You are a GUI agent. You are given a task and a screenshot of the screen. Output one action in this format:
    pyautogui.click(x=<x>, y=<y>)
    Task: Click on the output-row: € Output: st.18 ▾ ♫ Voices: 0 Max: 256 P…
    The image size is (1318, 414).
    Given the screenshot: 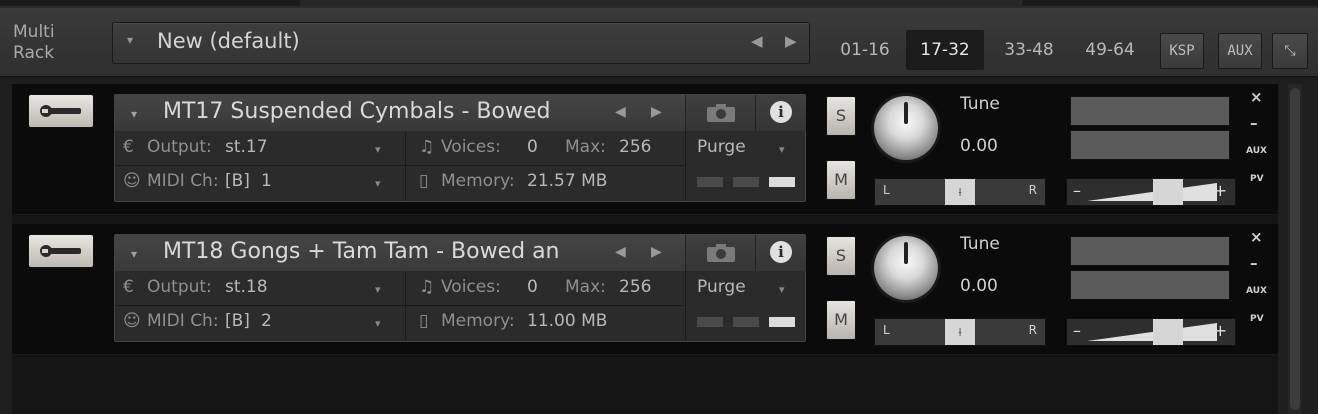 What is the action you would take?
    pyautogui.click(x=460, y=288)
    